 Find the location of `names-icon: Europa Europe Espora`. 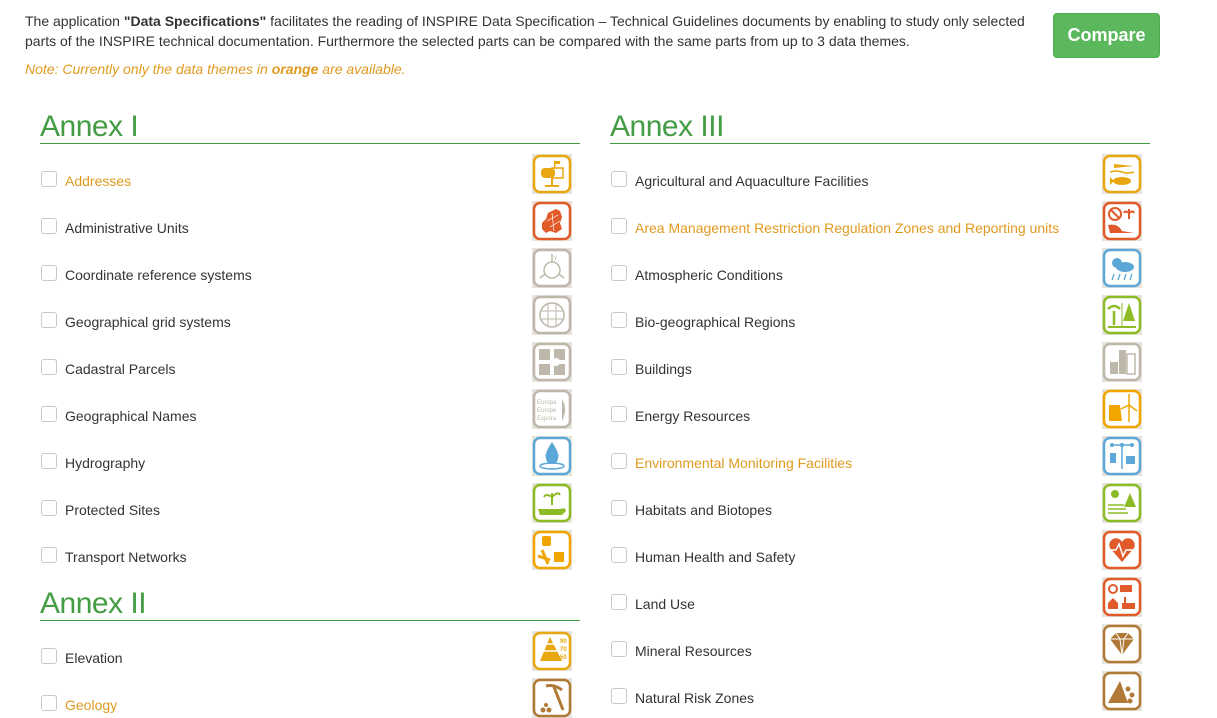

names-icon: Europa Europe Espora is located at coordinates (552, 409).